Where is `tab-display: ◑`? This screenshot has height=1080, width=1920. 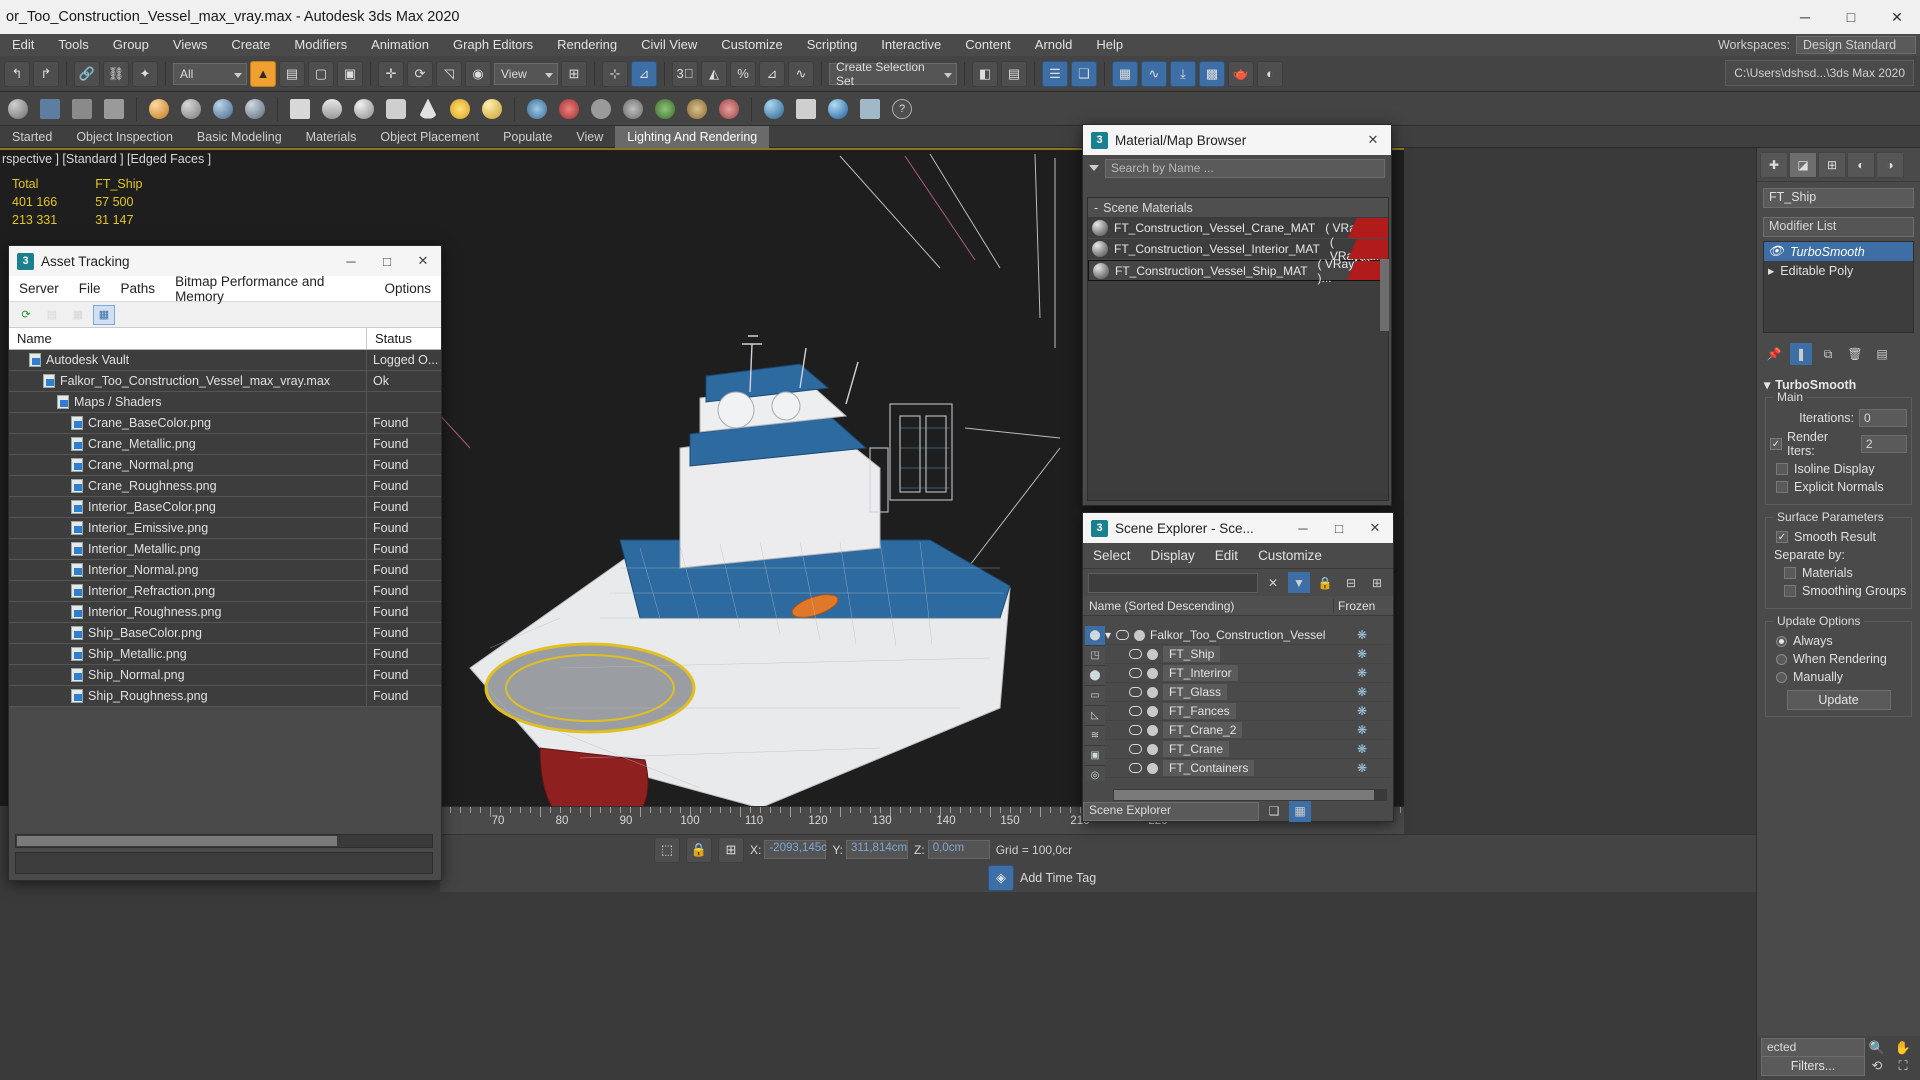 tab-display: ◑ is located at coordinates (1890, 164).